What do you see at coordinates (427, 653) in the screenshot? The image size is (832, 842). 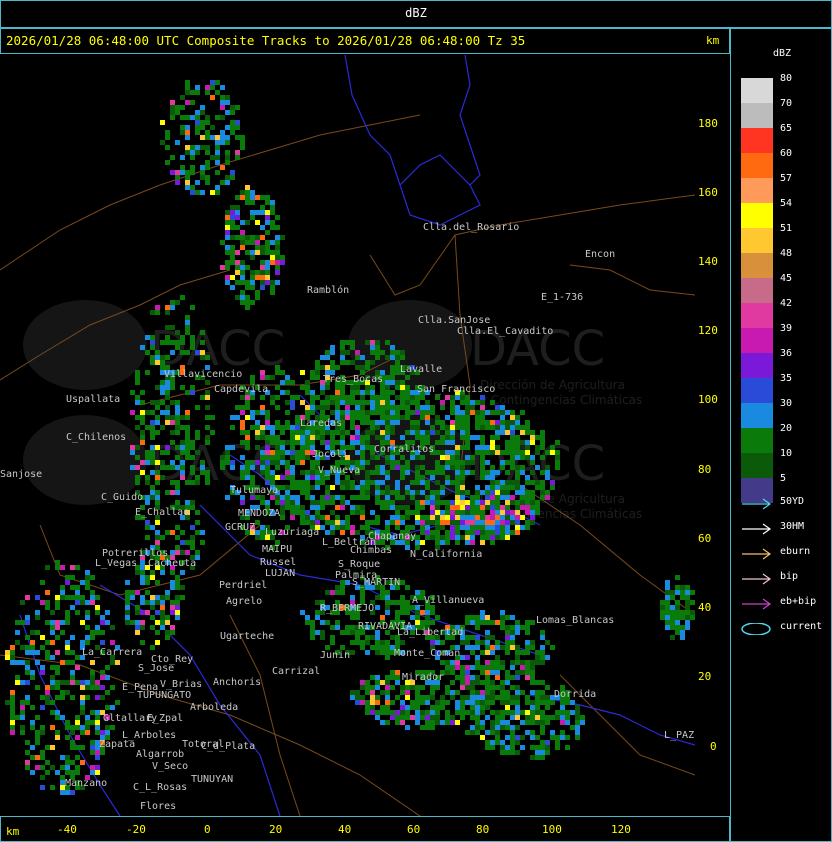 I see `place-label: Monte_Coman` at bounding box center [427, 653].